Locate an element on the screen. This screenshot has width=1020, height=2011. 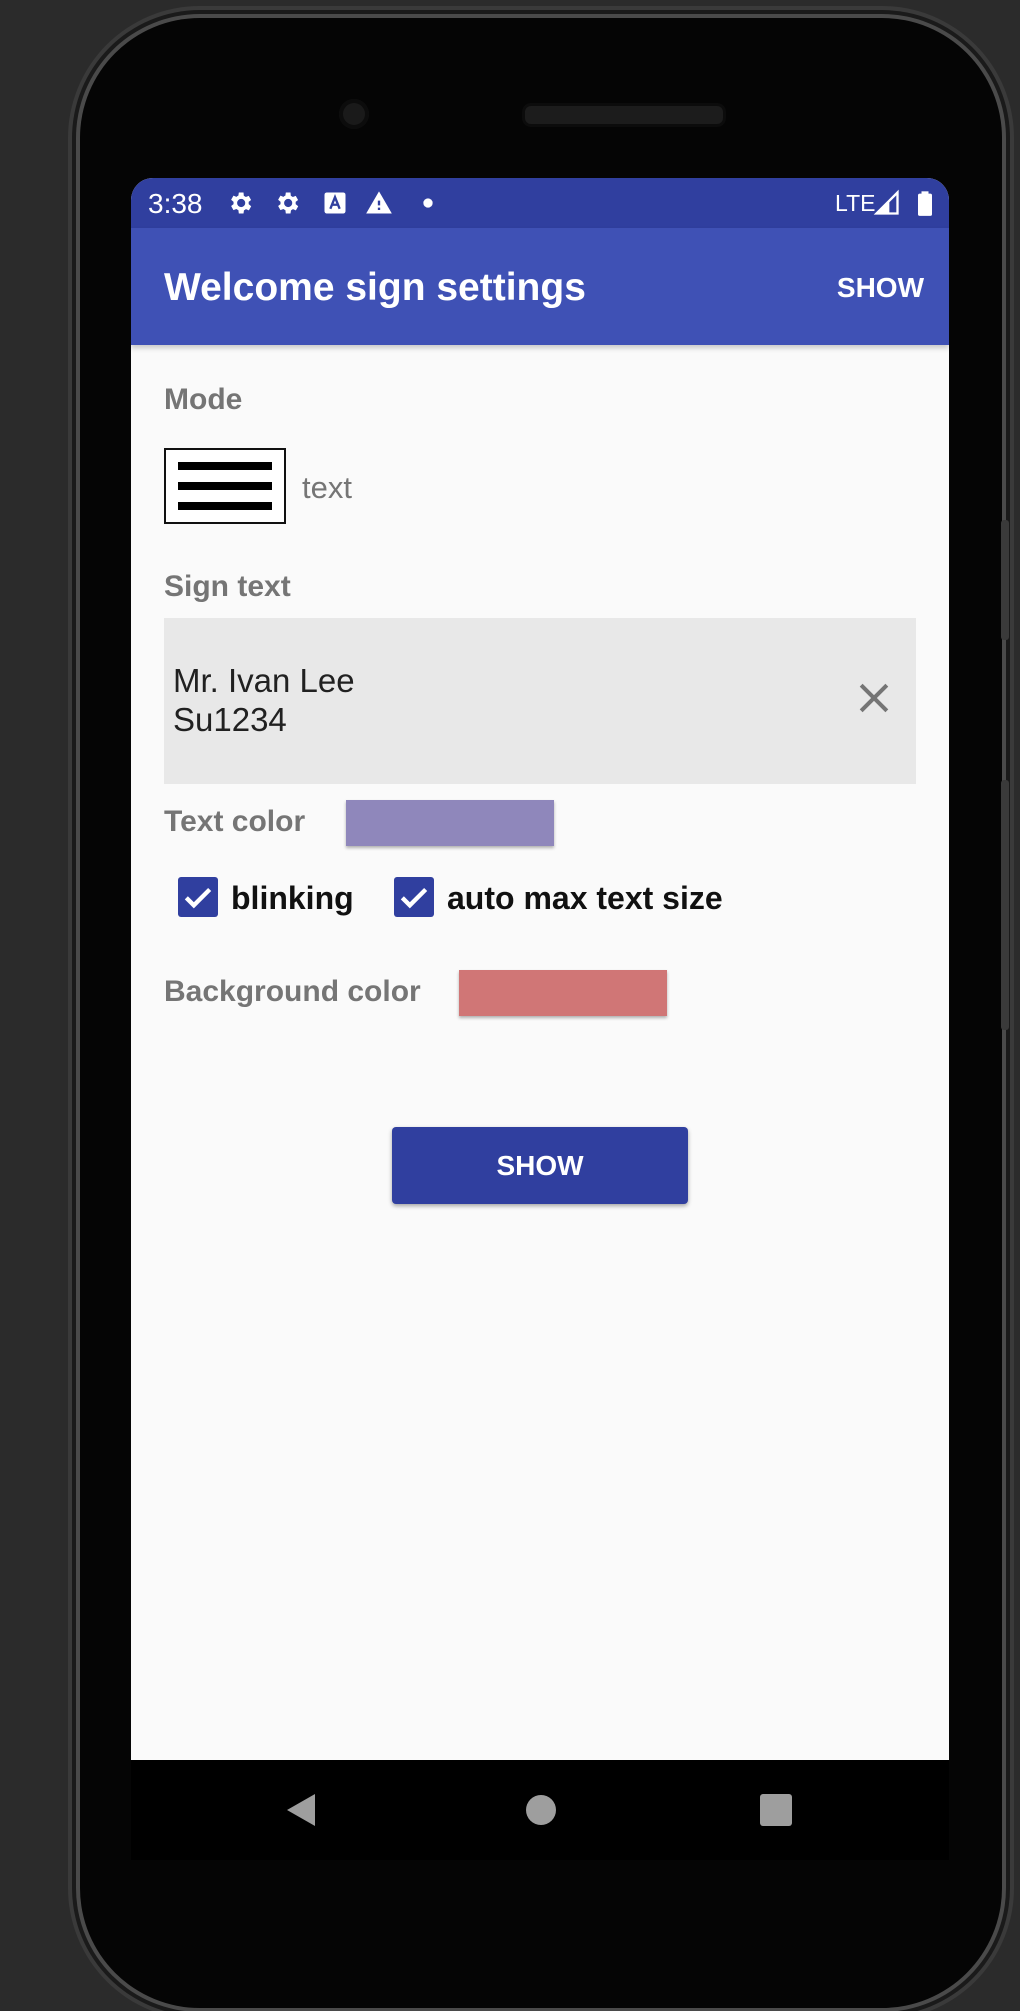
volume-button is located at coordinates (1005, 580).